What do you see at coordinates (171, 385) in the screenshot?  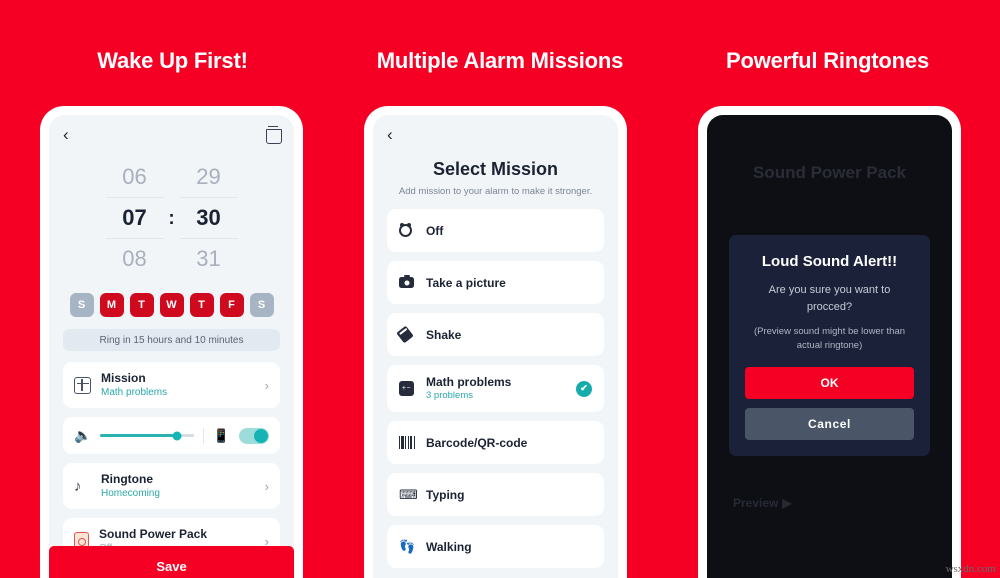 I see `mission-row: Mission Math problems ›` at bounding box center [171, 385].